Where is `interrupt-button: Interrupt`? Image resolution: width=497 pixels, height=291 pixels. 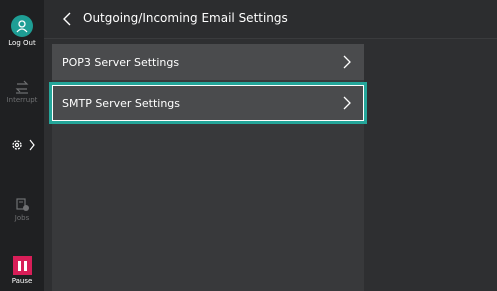 interrupt-button: Interrupt is located at coordinates (22, 92).